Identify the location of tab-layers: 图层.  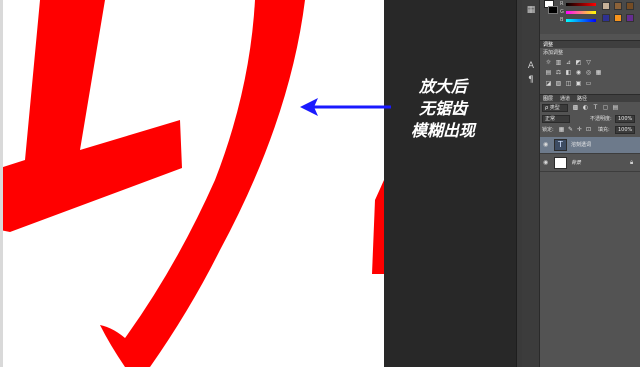
(548, 99).